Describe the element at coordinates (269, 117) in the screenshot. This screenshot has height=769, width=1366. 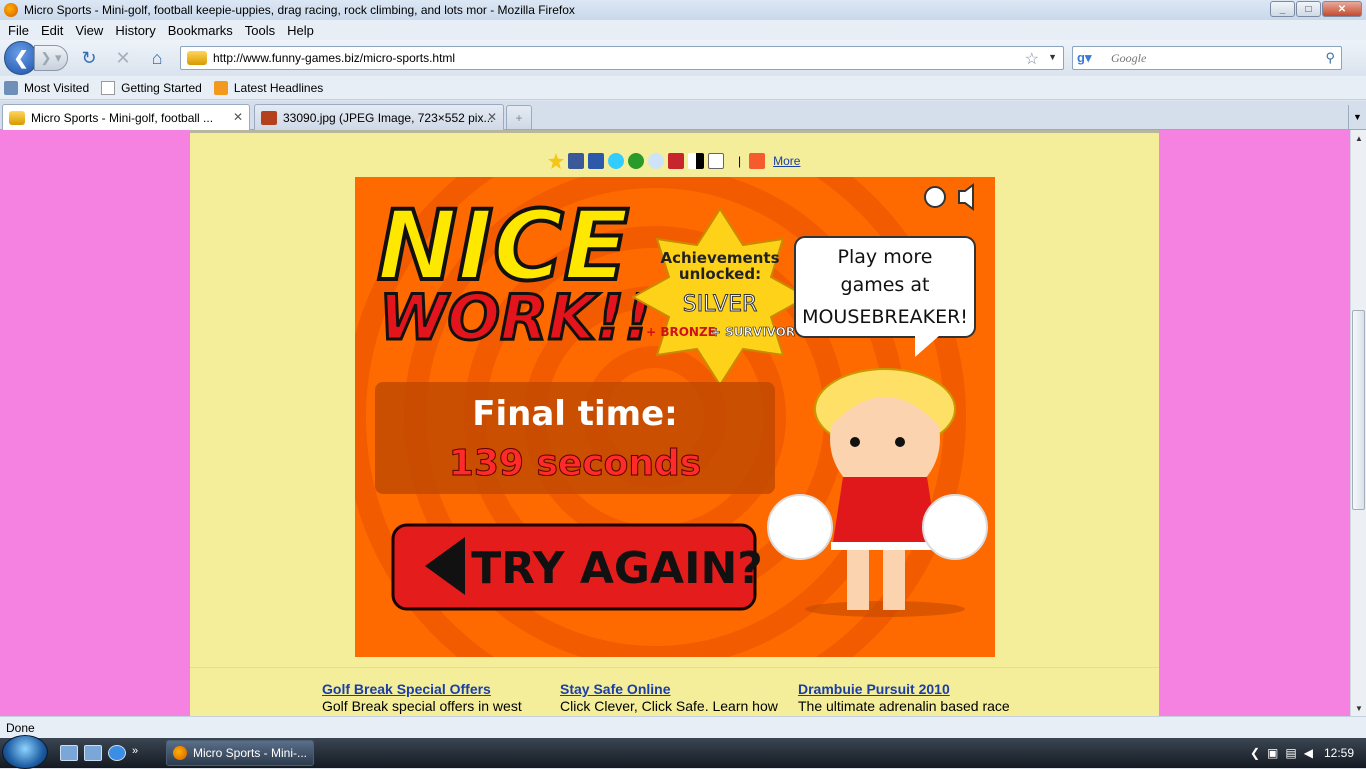
I see `image-icon` at that location.